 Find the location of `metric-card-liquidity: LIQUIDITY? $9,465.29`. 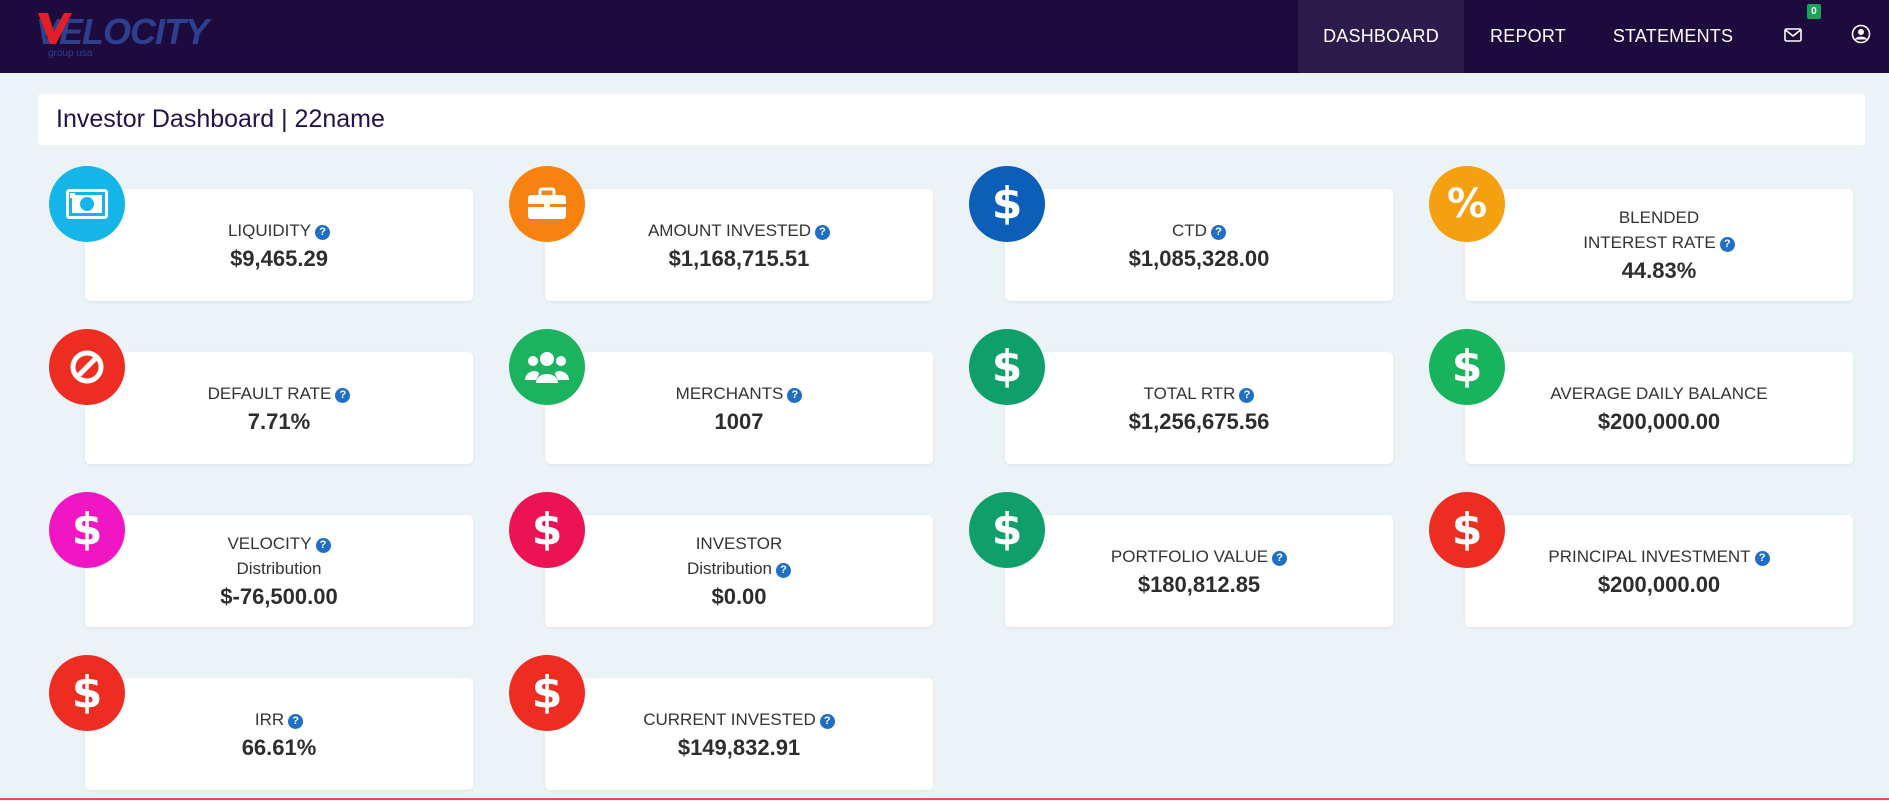

metric-card-liquidity: LIQUIDITY? $9,465.29 is located at coordinates (279, 245).